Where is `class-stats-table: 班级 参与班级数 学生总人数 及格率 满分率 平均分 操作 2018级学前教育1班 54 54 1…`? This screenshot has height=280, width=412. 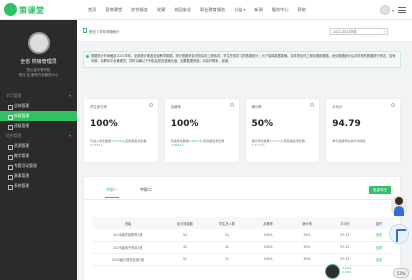 class-stats-table: 班级 参与班级数 学生总人数 及格率 满分率 平均分 操作 2018级学前教育1班 54 54 1… is located at coordinates (243, 241).